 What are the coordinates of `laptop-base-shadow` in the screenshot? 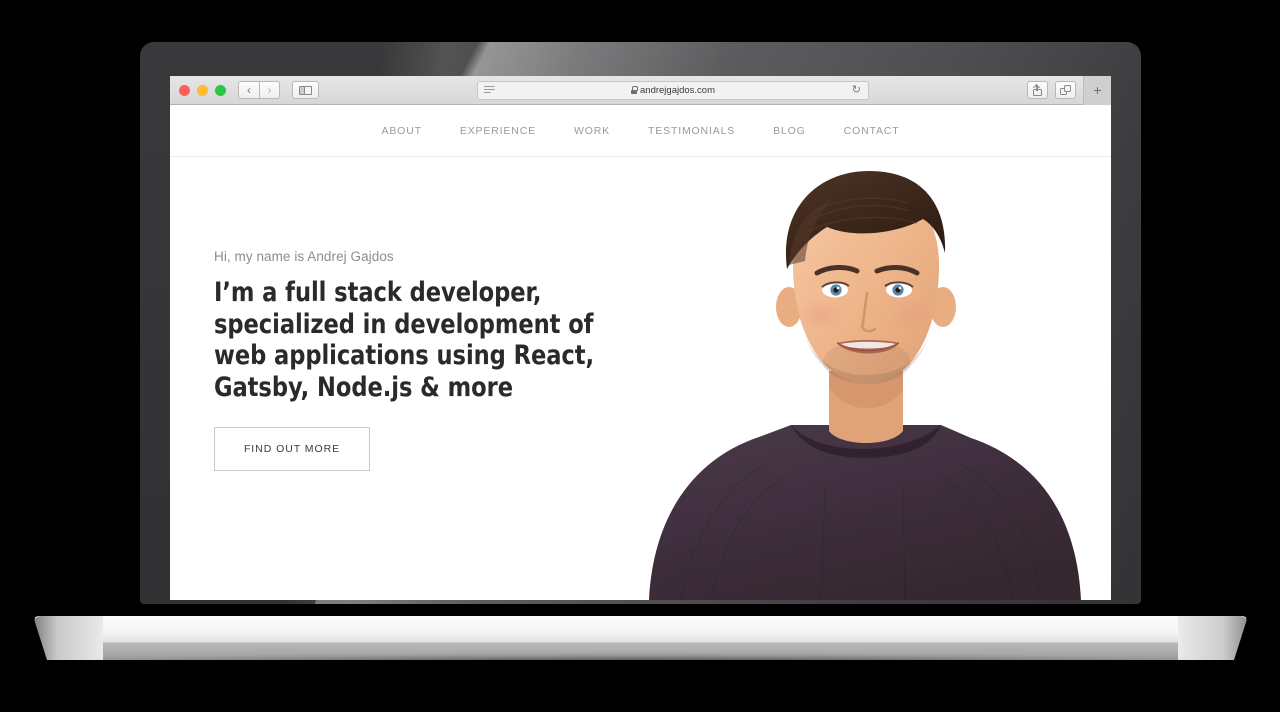 It's located at (640, 662).